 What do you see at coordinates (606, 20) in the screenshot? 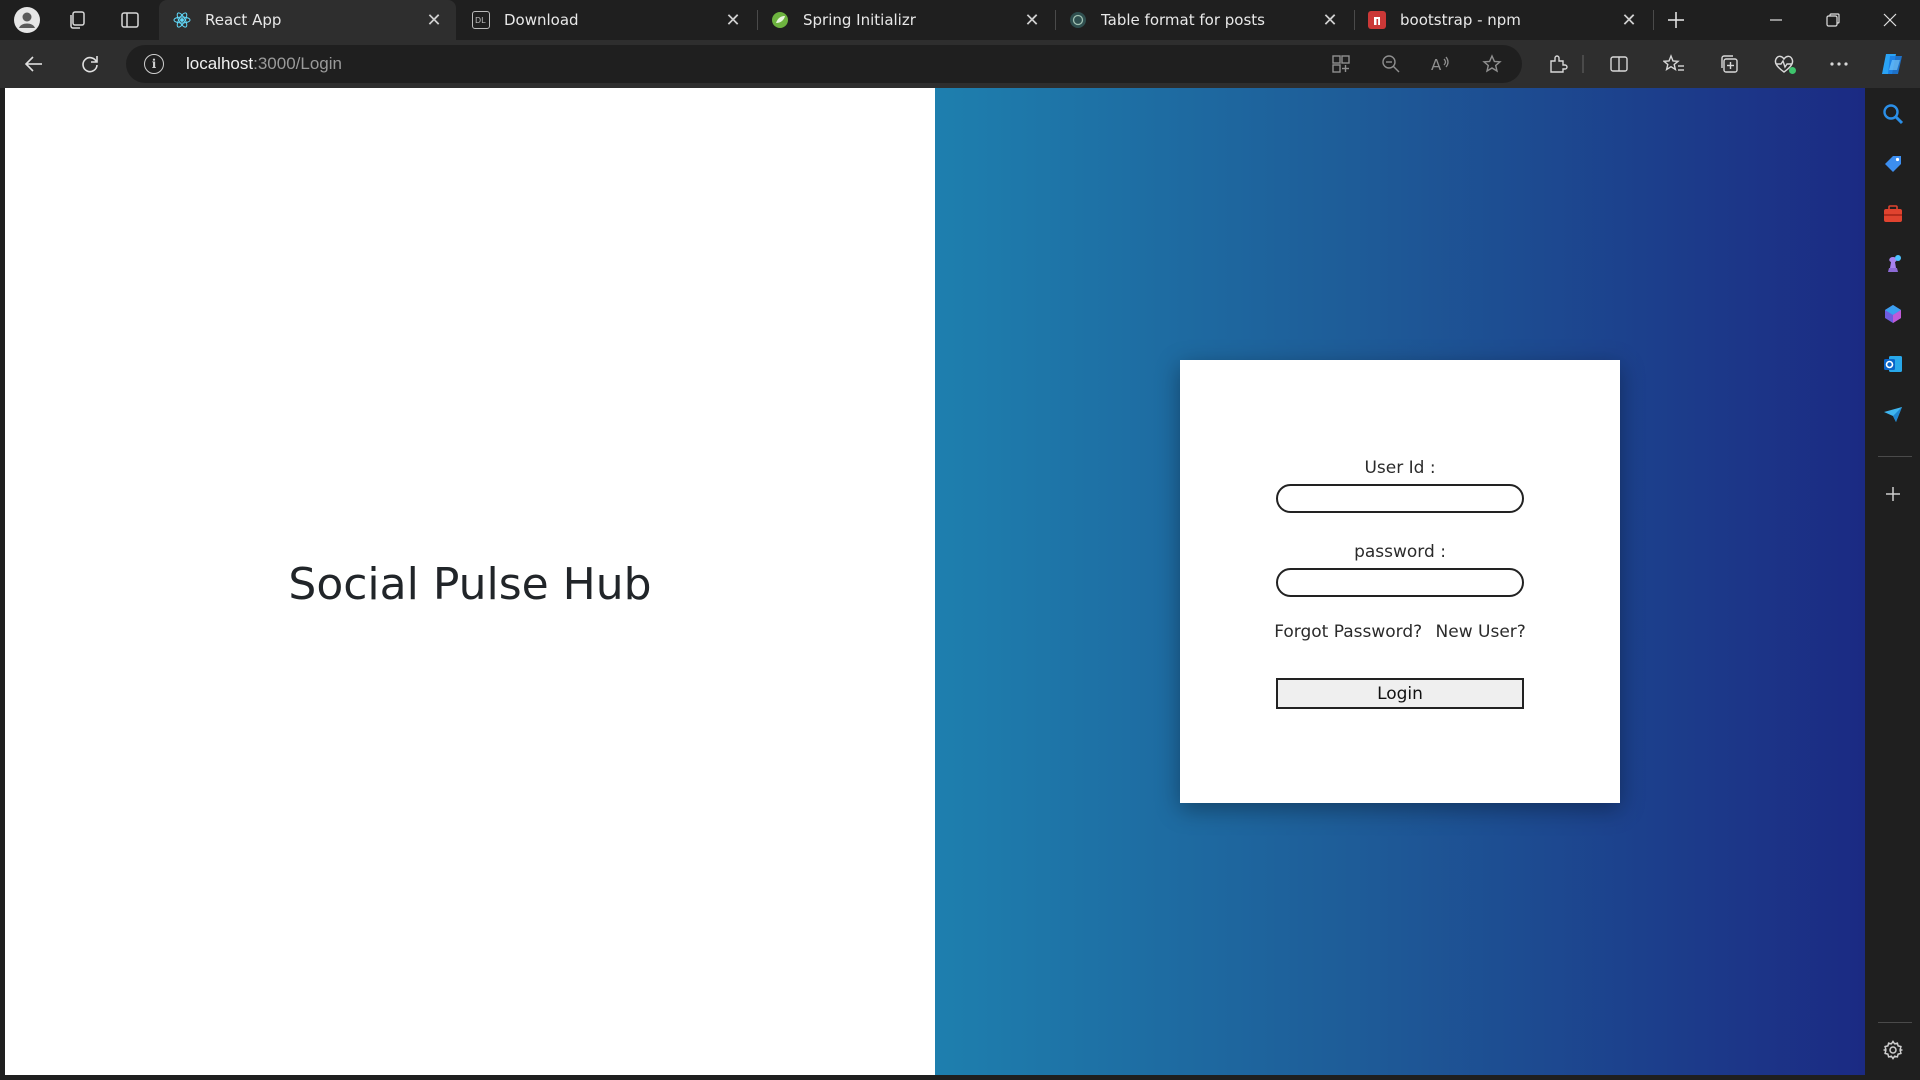
I see `tab-download: DL Download ✕` at bounding box center [606, 20].